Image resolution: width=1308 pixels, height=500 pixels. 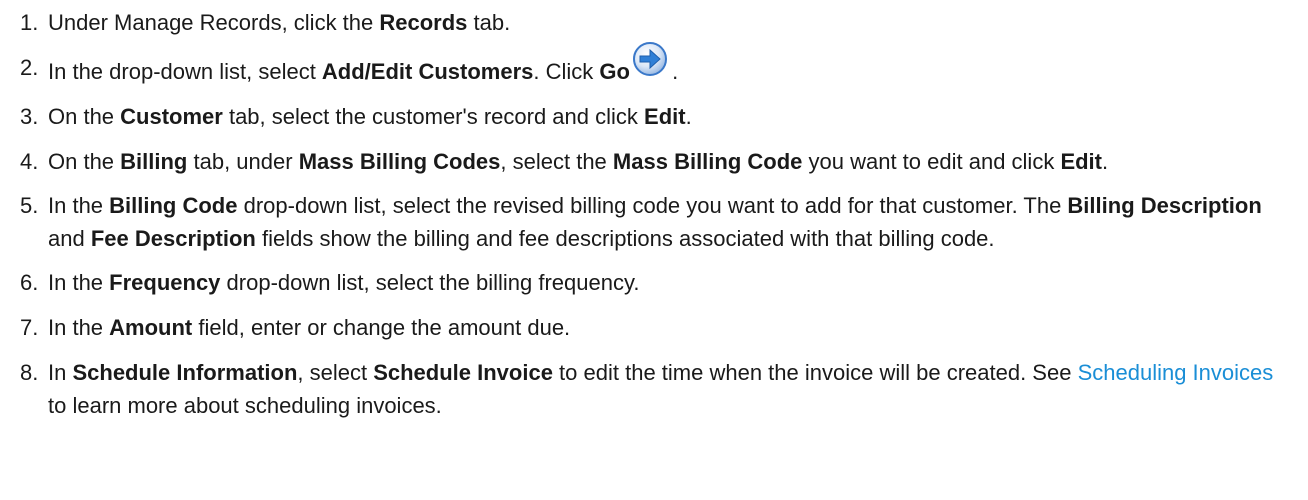 I want to click on scheduling-invoices-link: Scheduling Invoices, so click(x=1176, y=372).